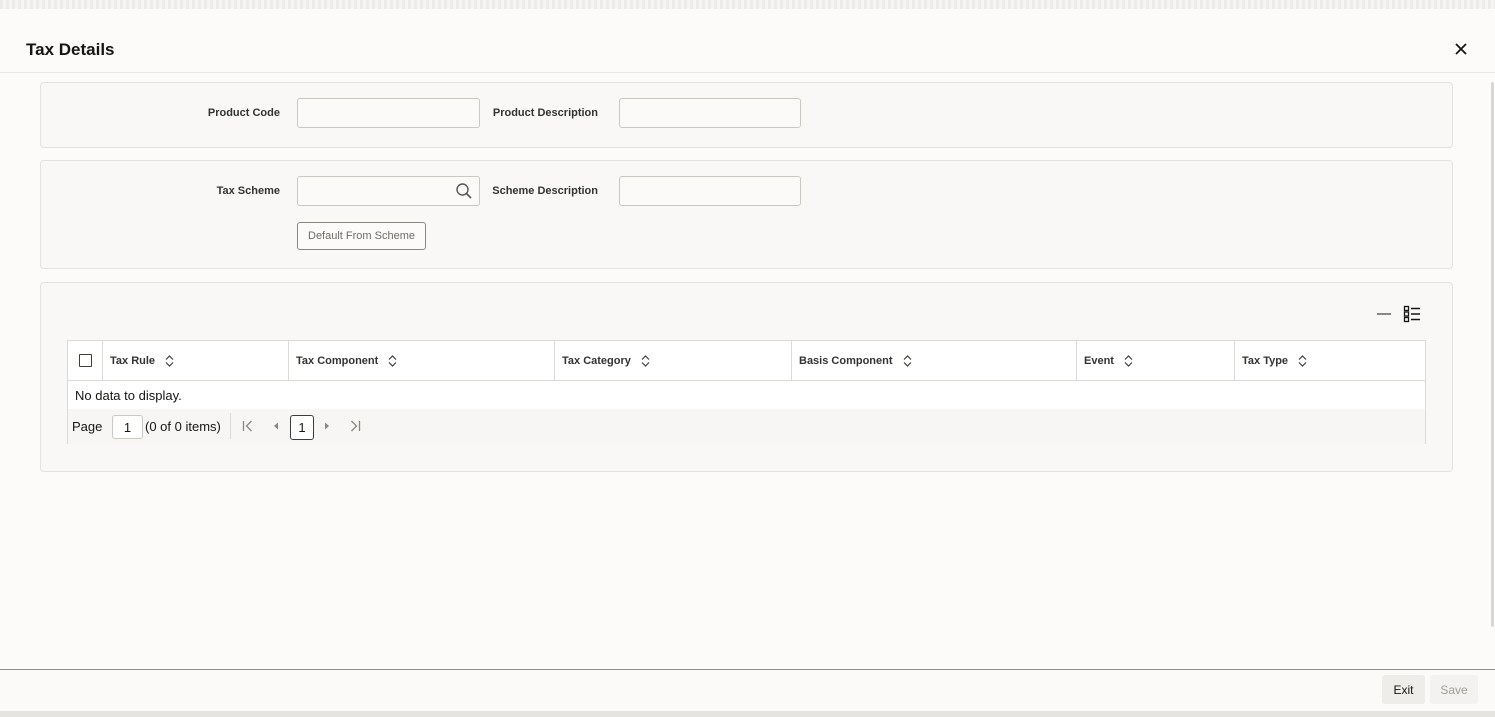 The image size is (1495, 717). I want to click on page-number-input: 1, so click(127, 427).